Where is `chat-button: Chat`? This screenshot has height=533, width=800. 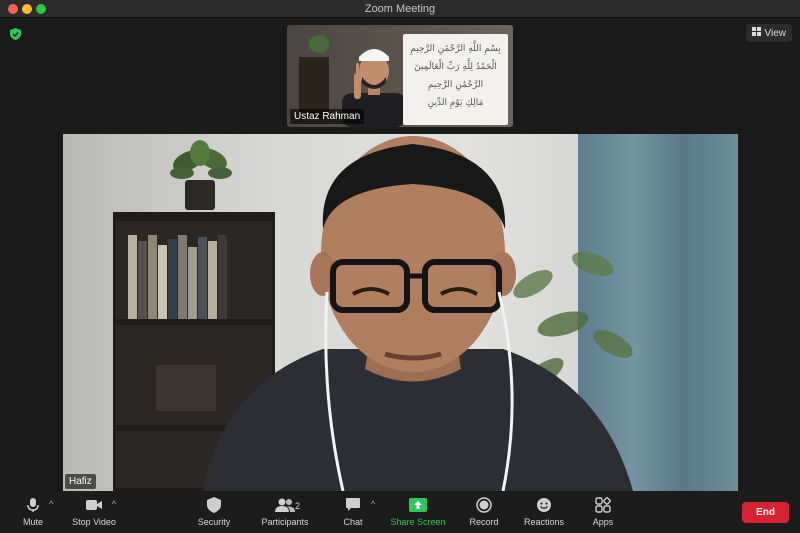 chat-button: Chat is located at coordinates (353, 514).